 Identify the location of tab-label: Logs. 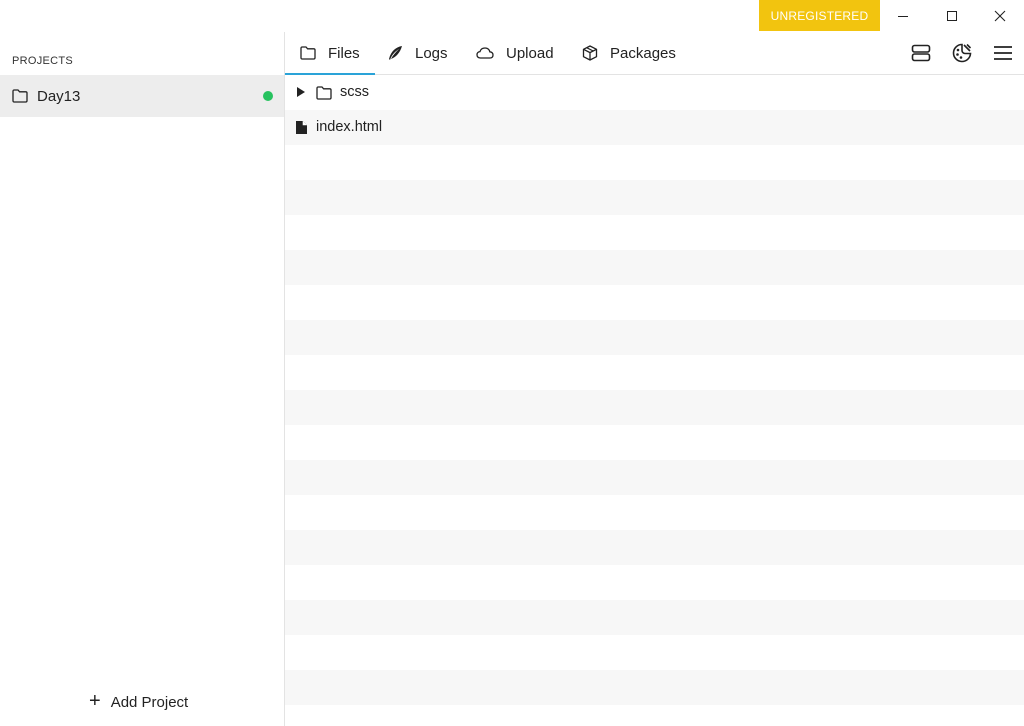
(431, 53).